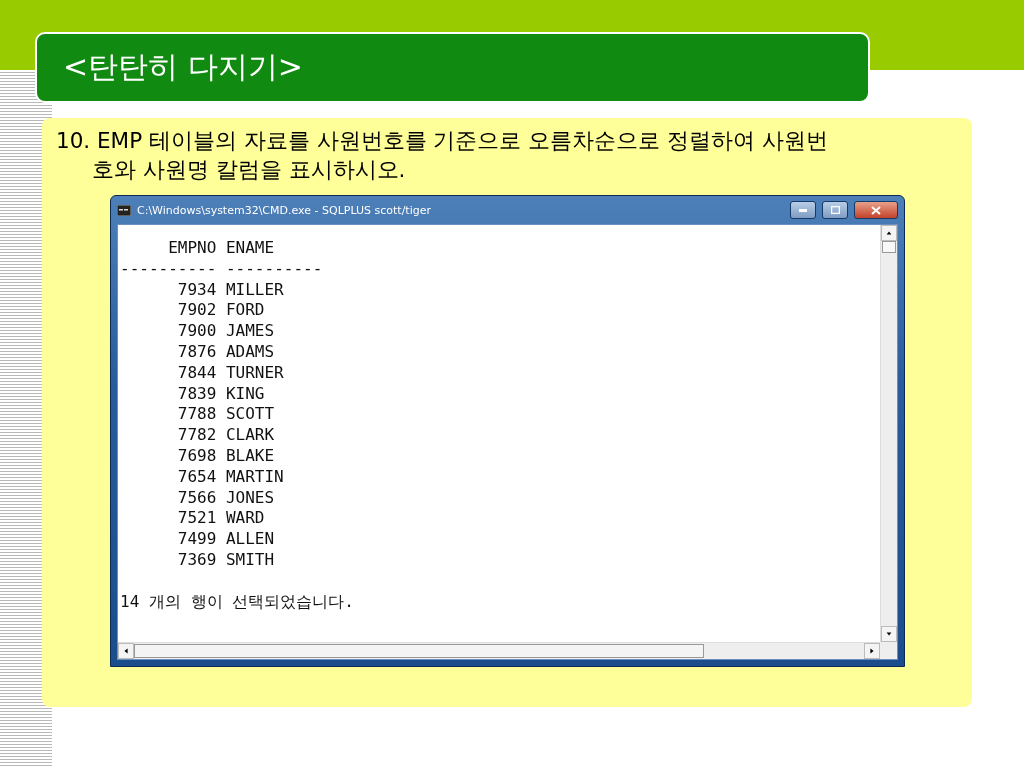  Describe the element at coordinates (196, 352) in the screenshot. I see `empno-value: 7876` at that location.